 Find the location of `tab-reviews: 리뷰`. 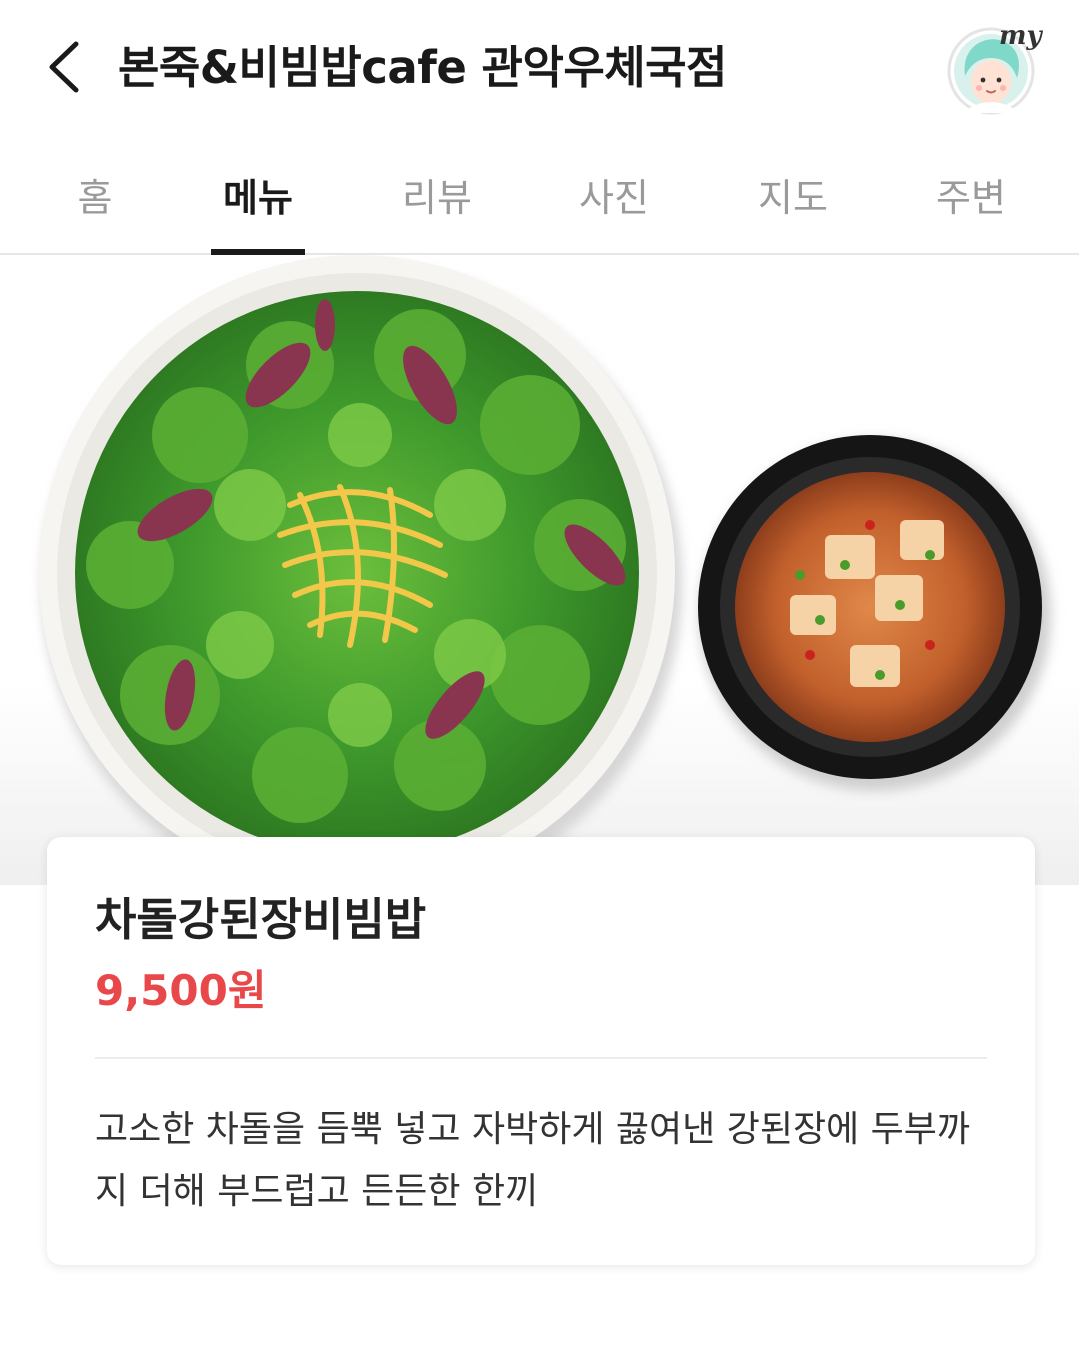

tab-reviews: 리뷰 is located at coordinates (437, 194).